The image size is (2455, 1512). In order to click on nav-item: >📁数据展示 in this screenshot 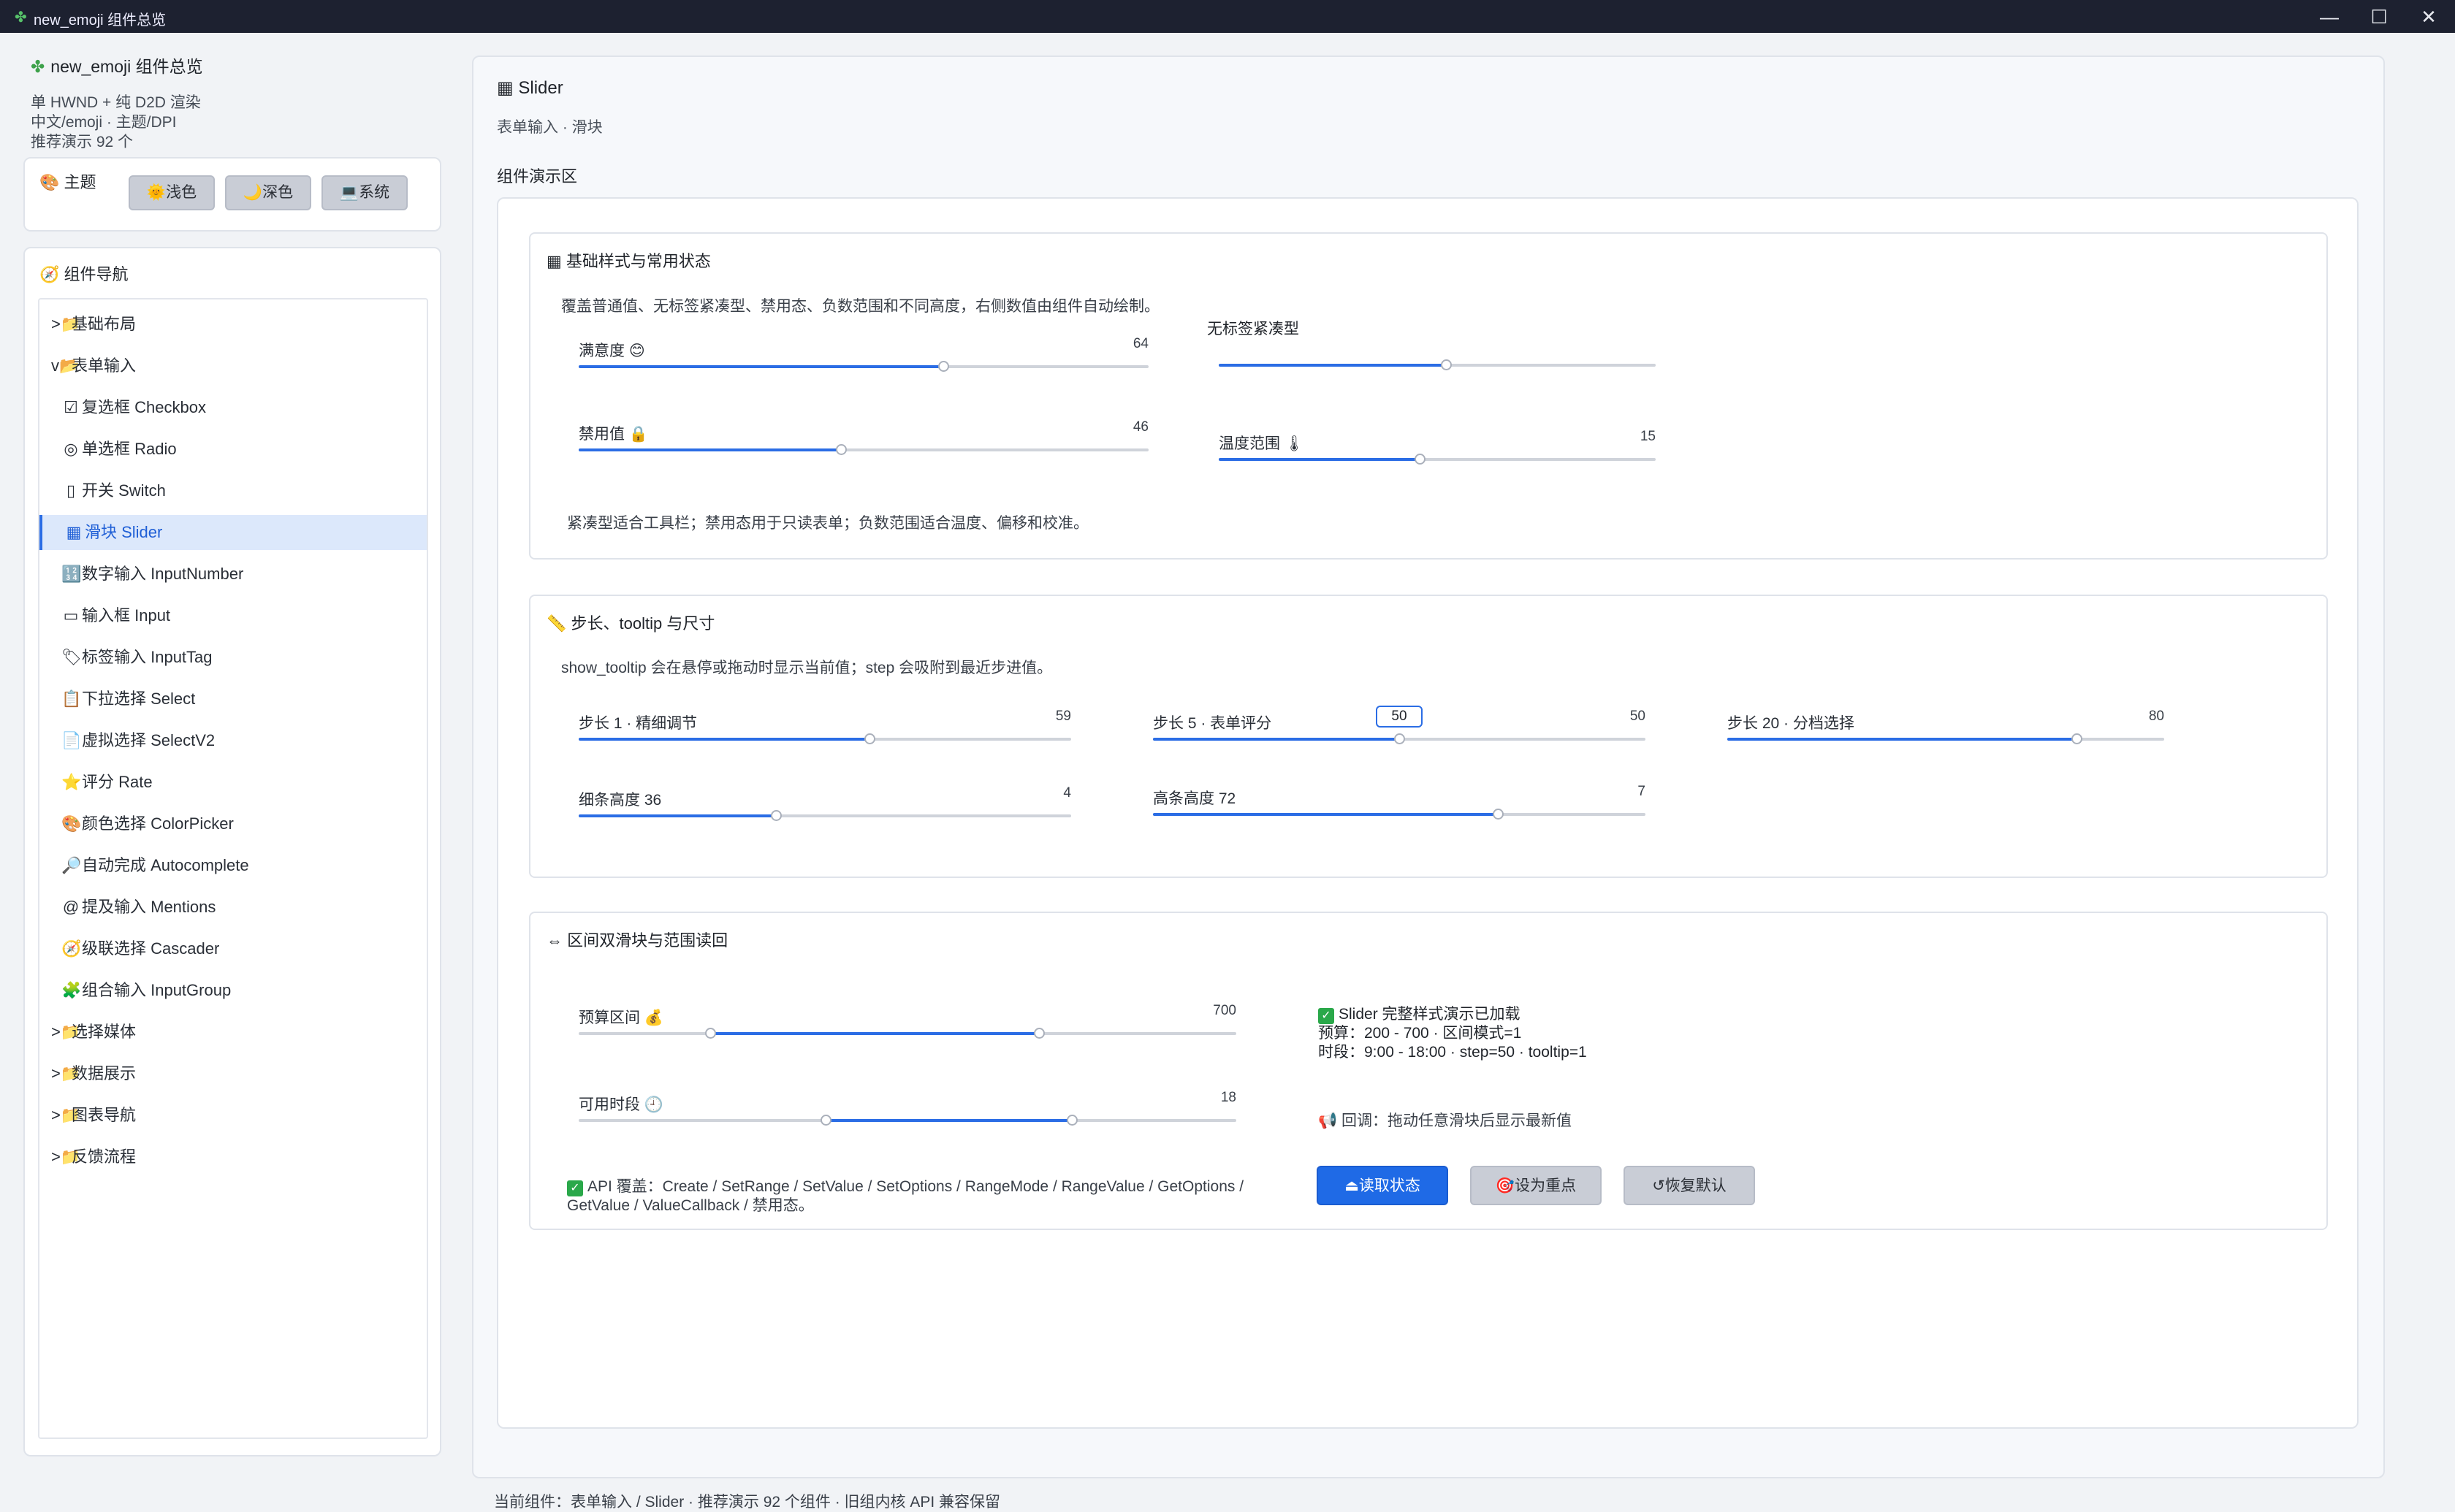, I will do `click(233, 1073)`.